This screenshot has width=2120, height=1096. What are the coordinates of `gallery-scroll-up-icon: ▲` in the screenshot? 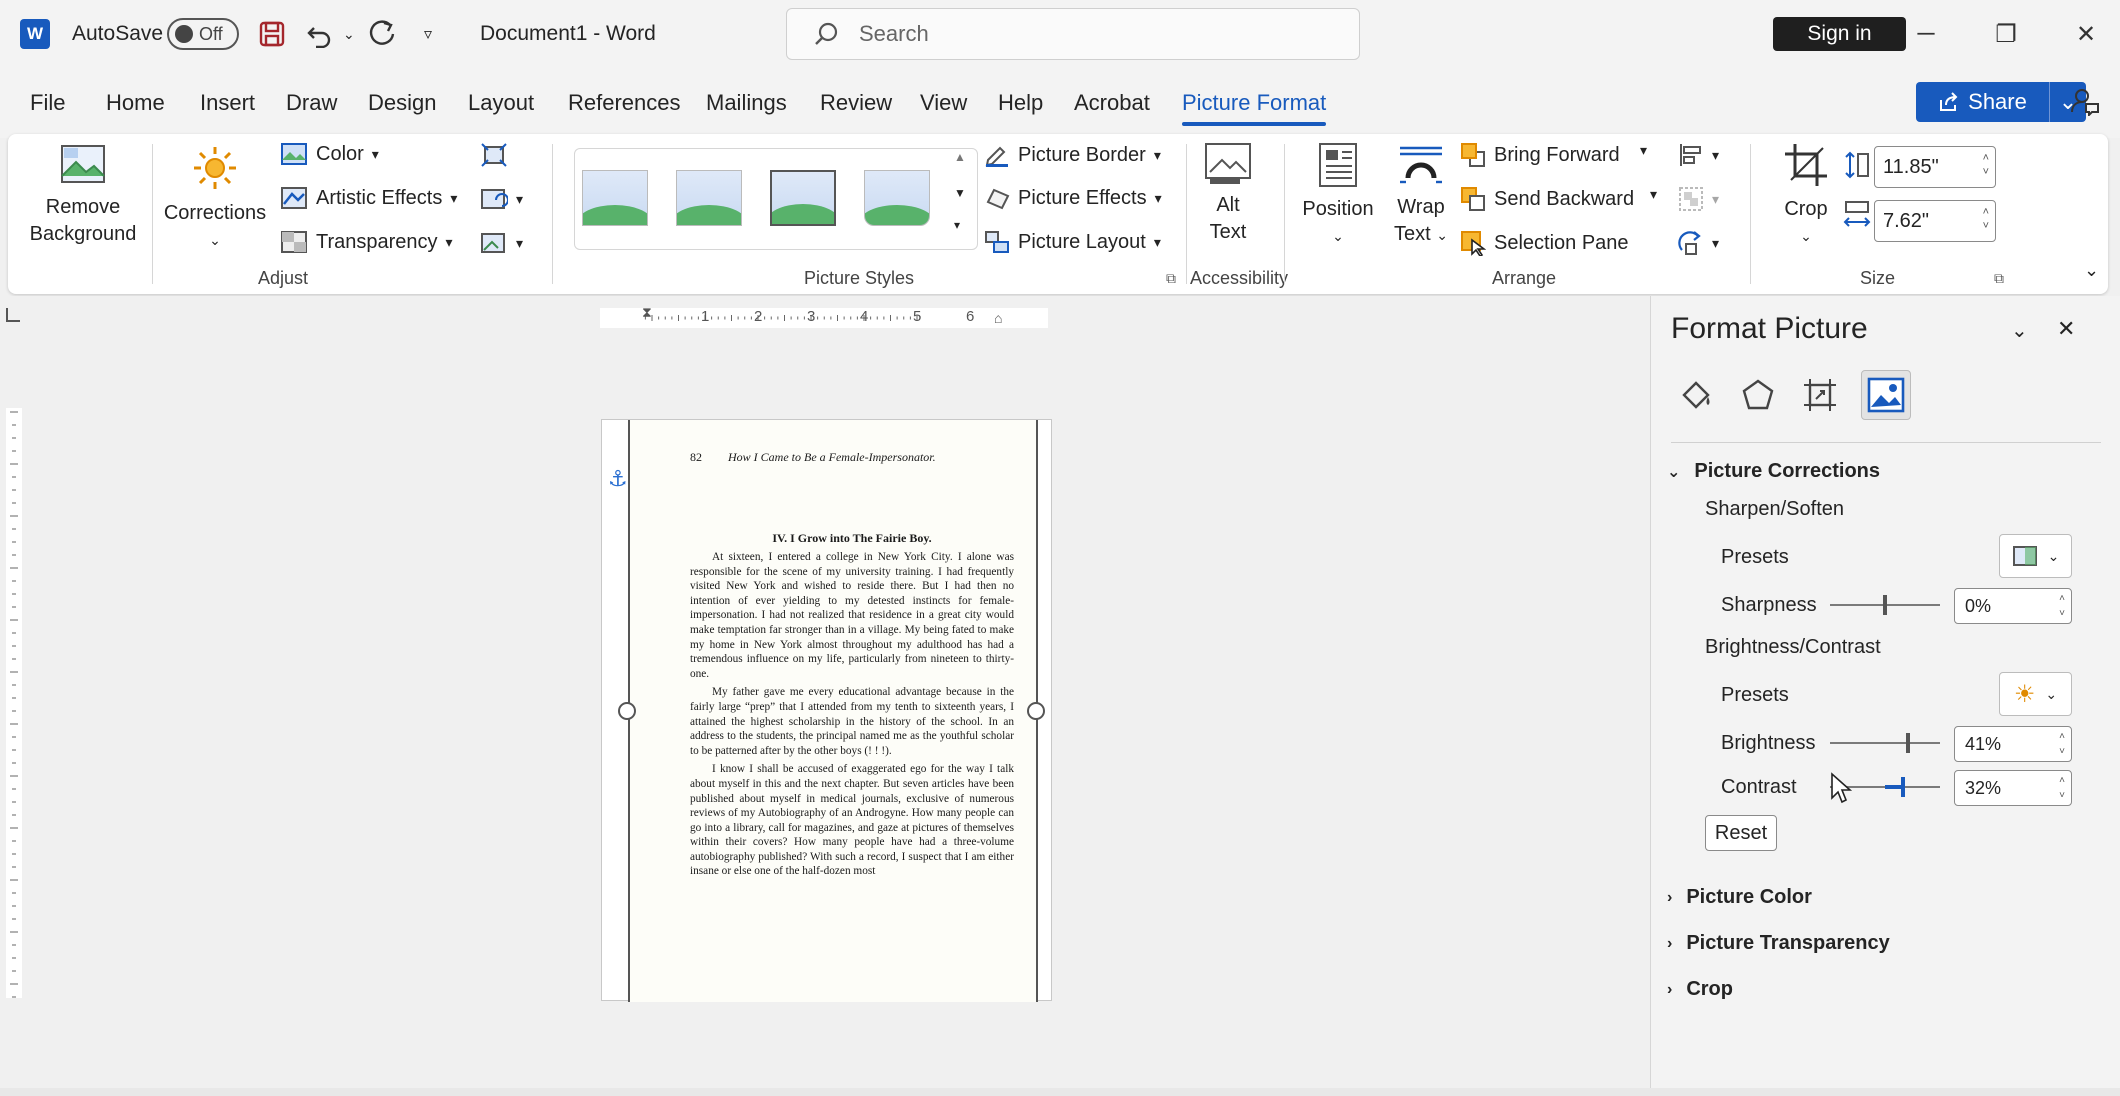 It's located at (960, 157).